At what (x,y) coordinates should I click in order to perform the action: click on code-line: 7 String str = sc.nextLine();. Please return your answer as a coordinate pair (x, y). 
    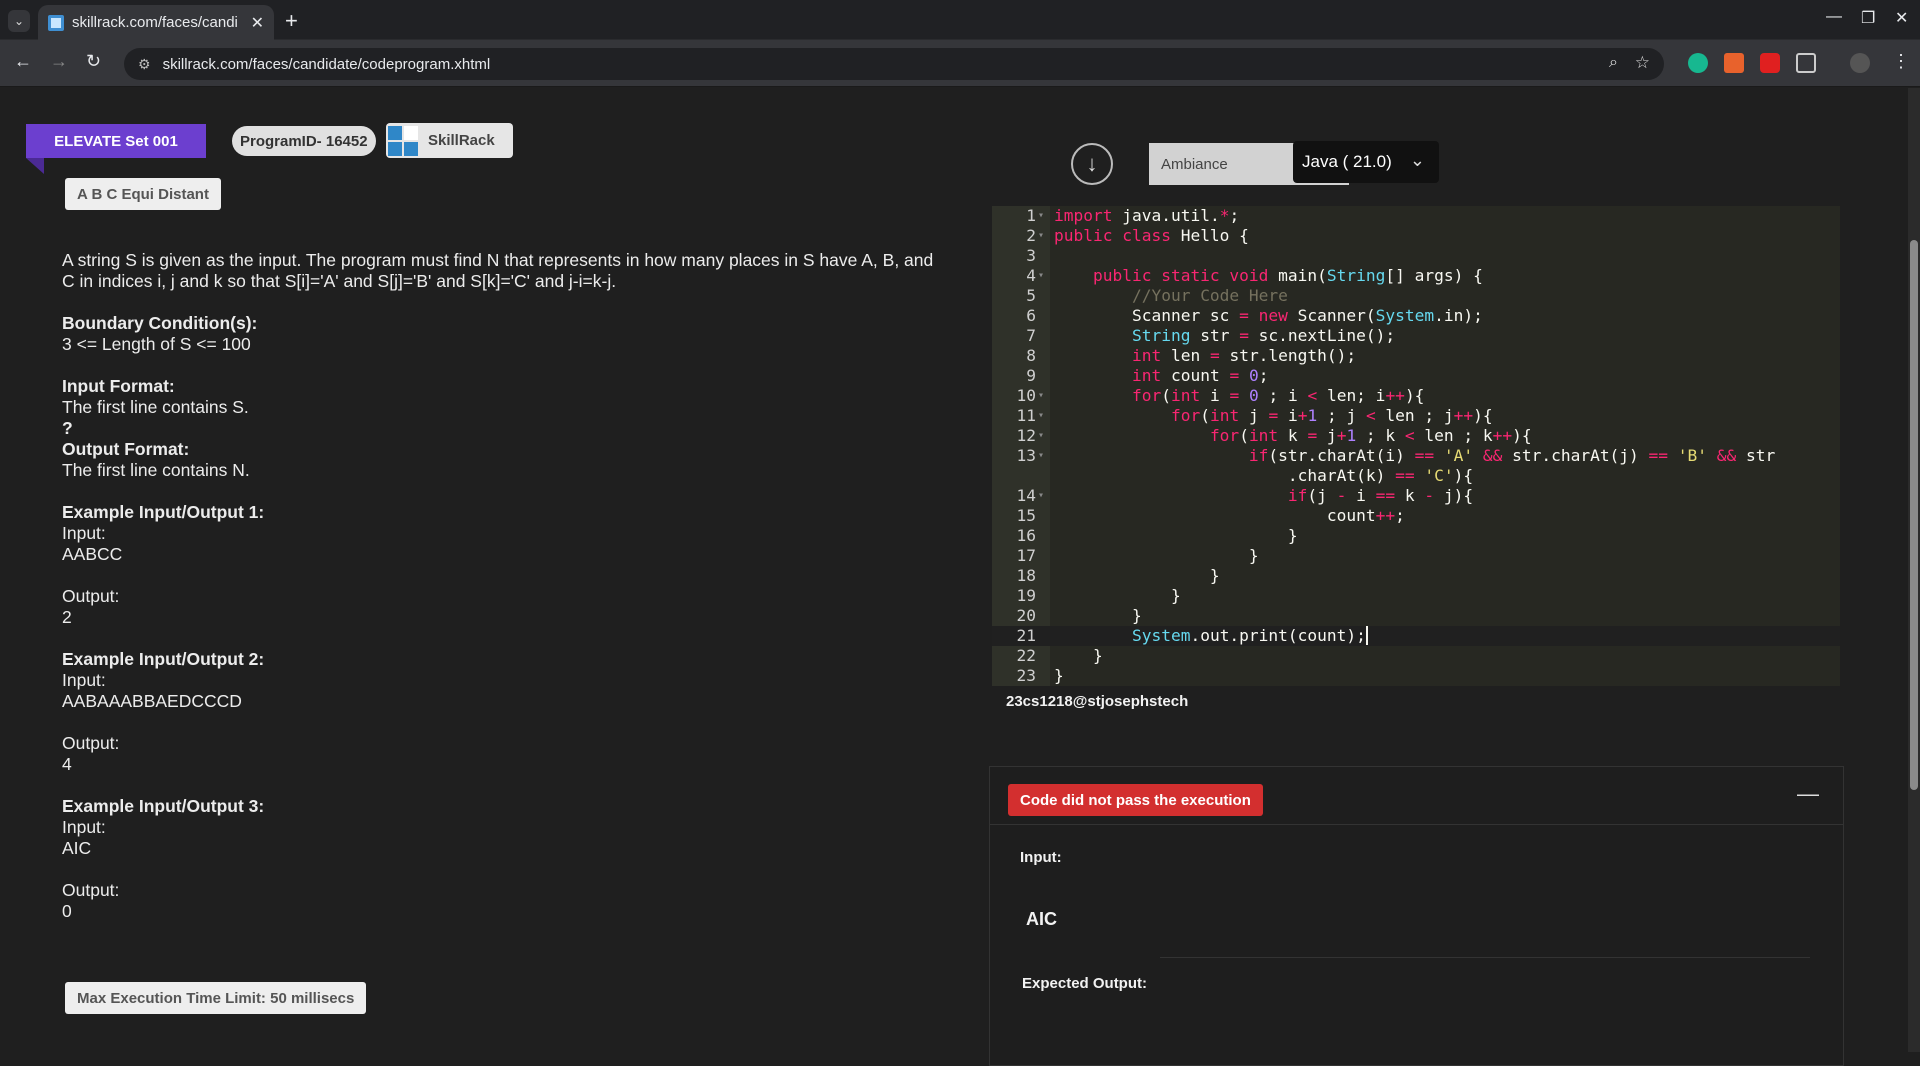
    Looking at the image, I should click on (1211, 335).